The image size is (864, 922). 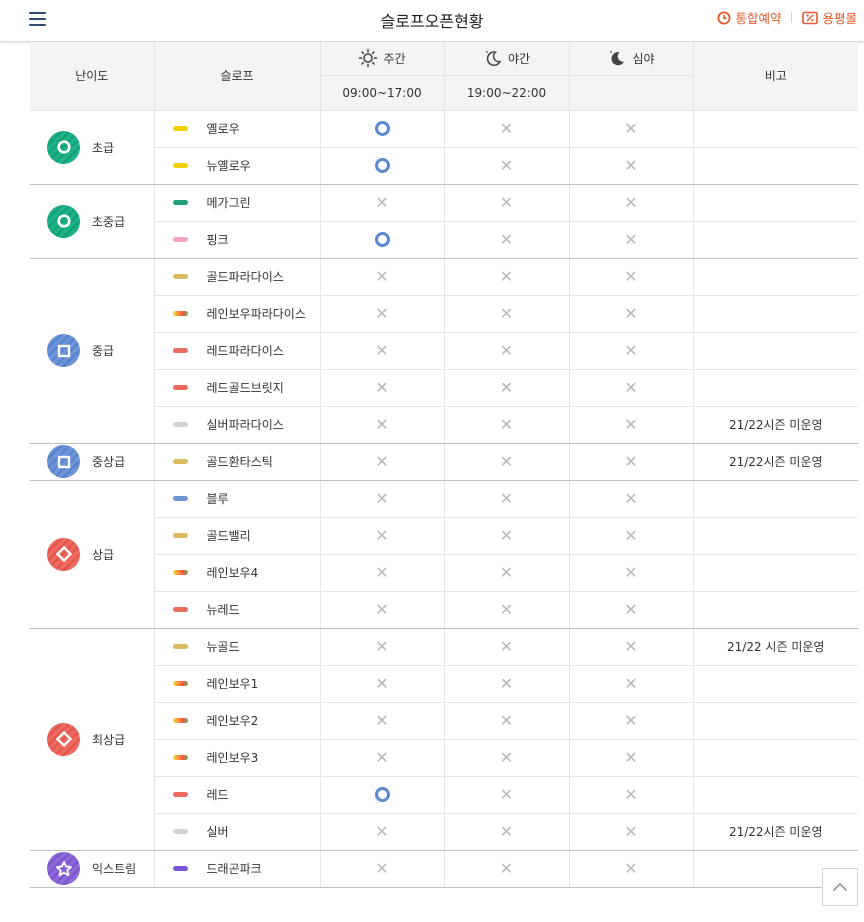 I want to click on level-label: 익스트림, so click(x=114, y=869).